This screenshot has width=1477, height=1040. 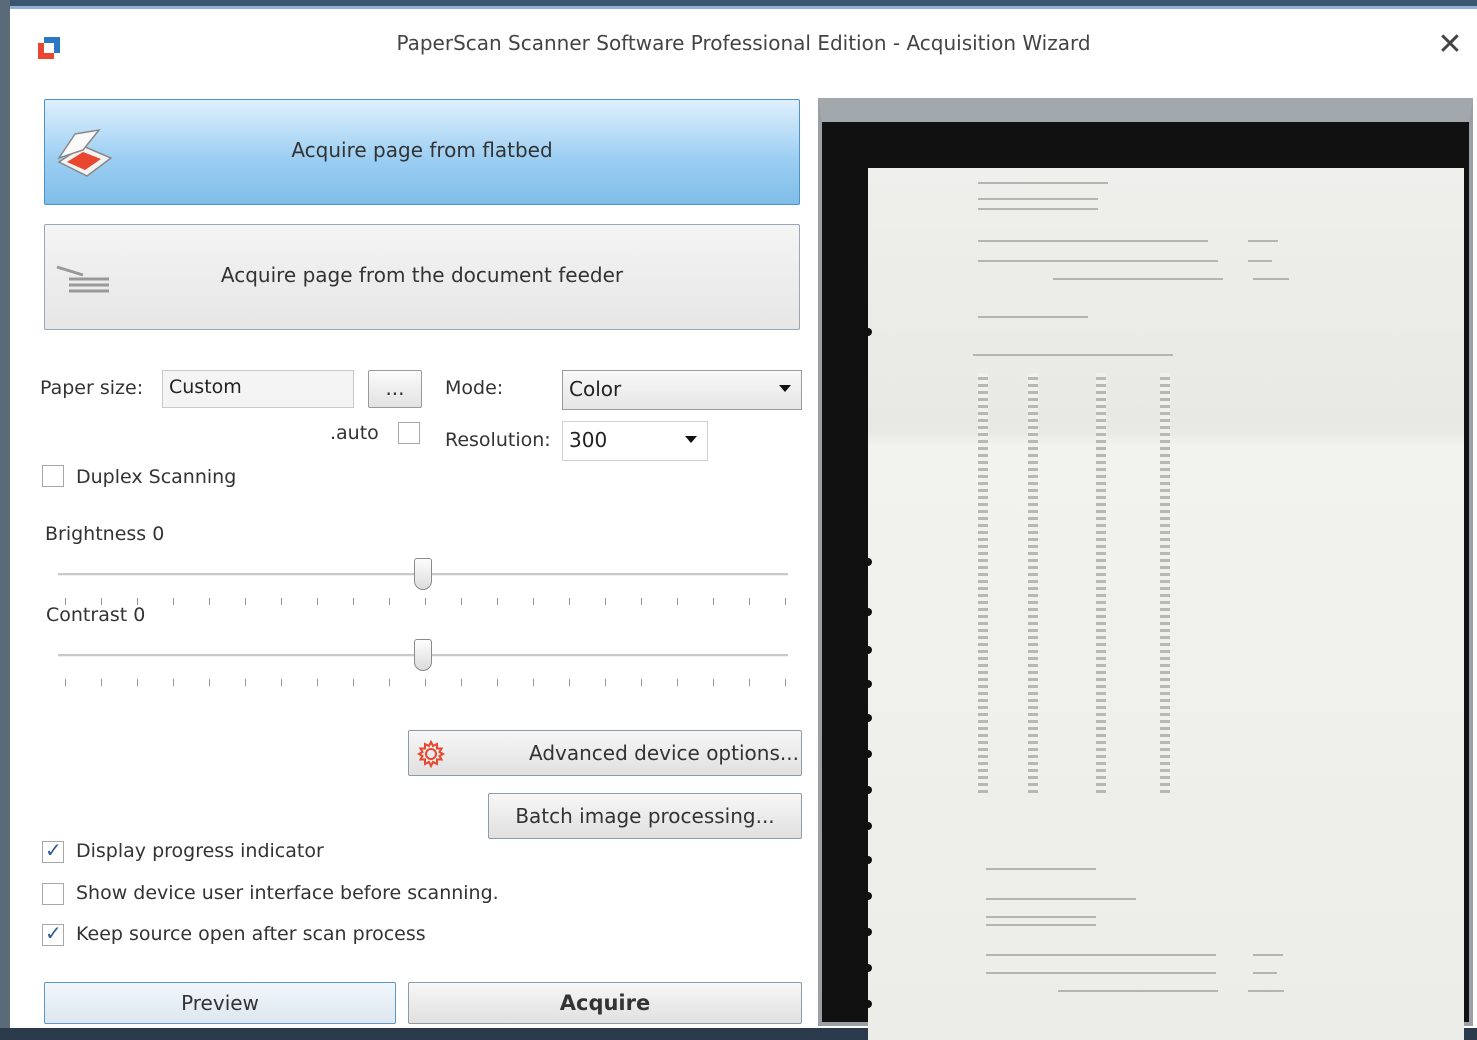 I want to click on acquire-flatbed-label: Acquire page from flatbed, so click(x=422, y=150).